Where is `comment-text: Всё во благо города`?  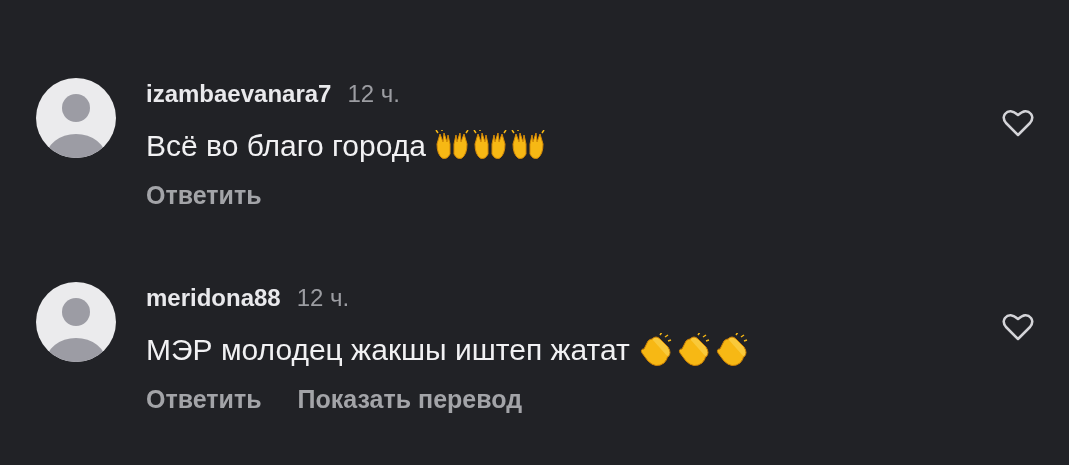 comment-text: Всё во благо города is located at coordinates (286, 146).